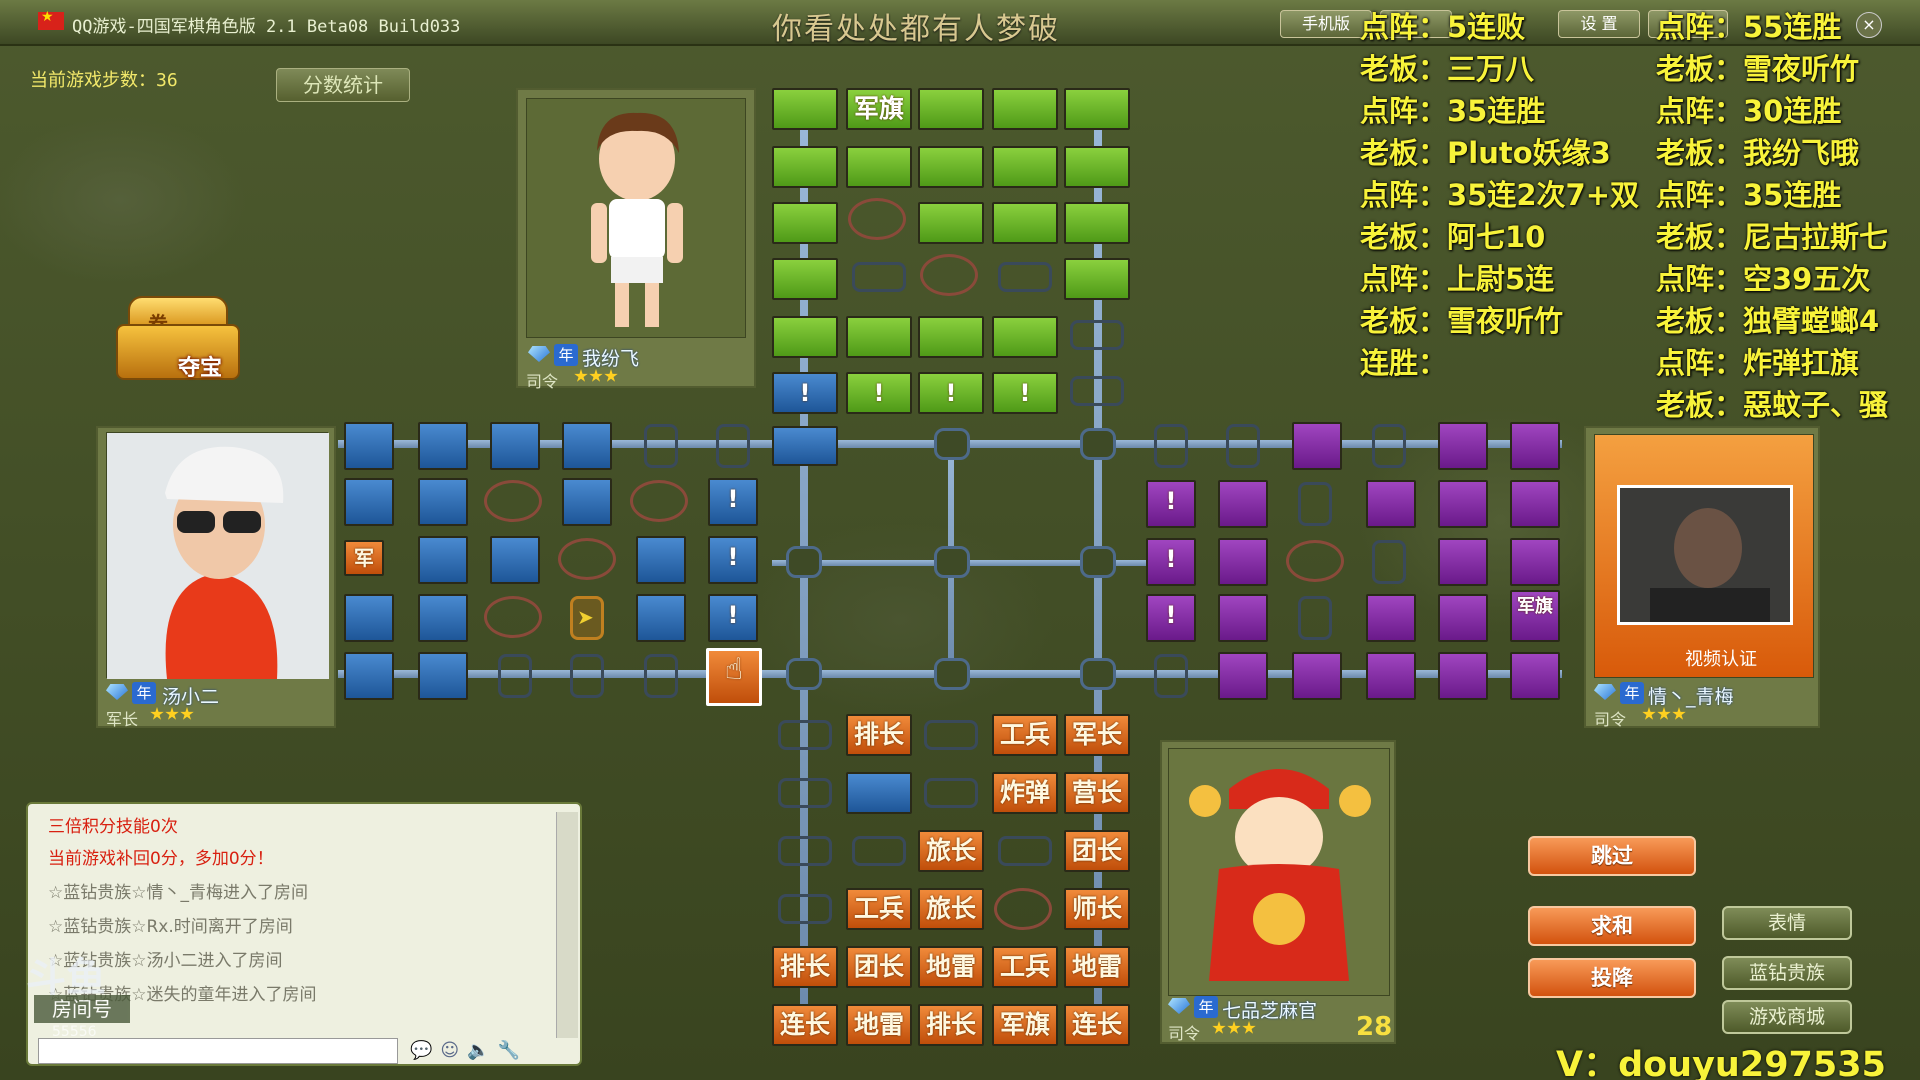 This screenshot has height=1080, width=1920. I want to click on chat-toolbar-icons: 💬☺🔈🔧, so click(469, 1050).